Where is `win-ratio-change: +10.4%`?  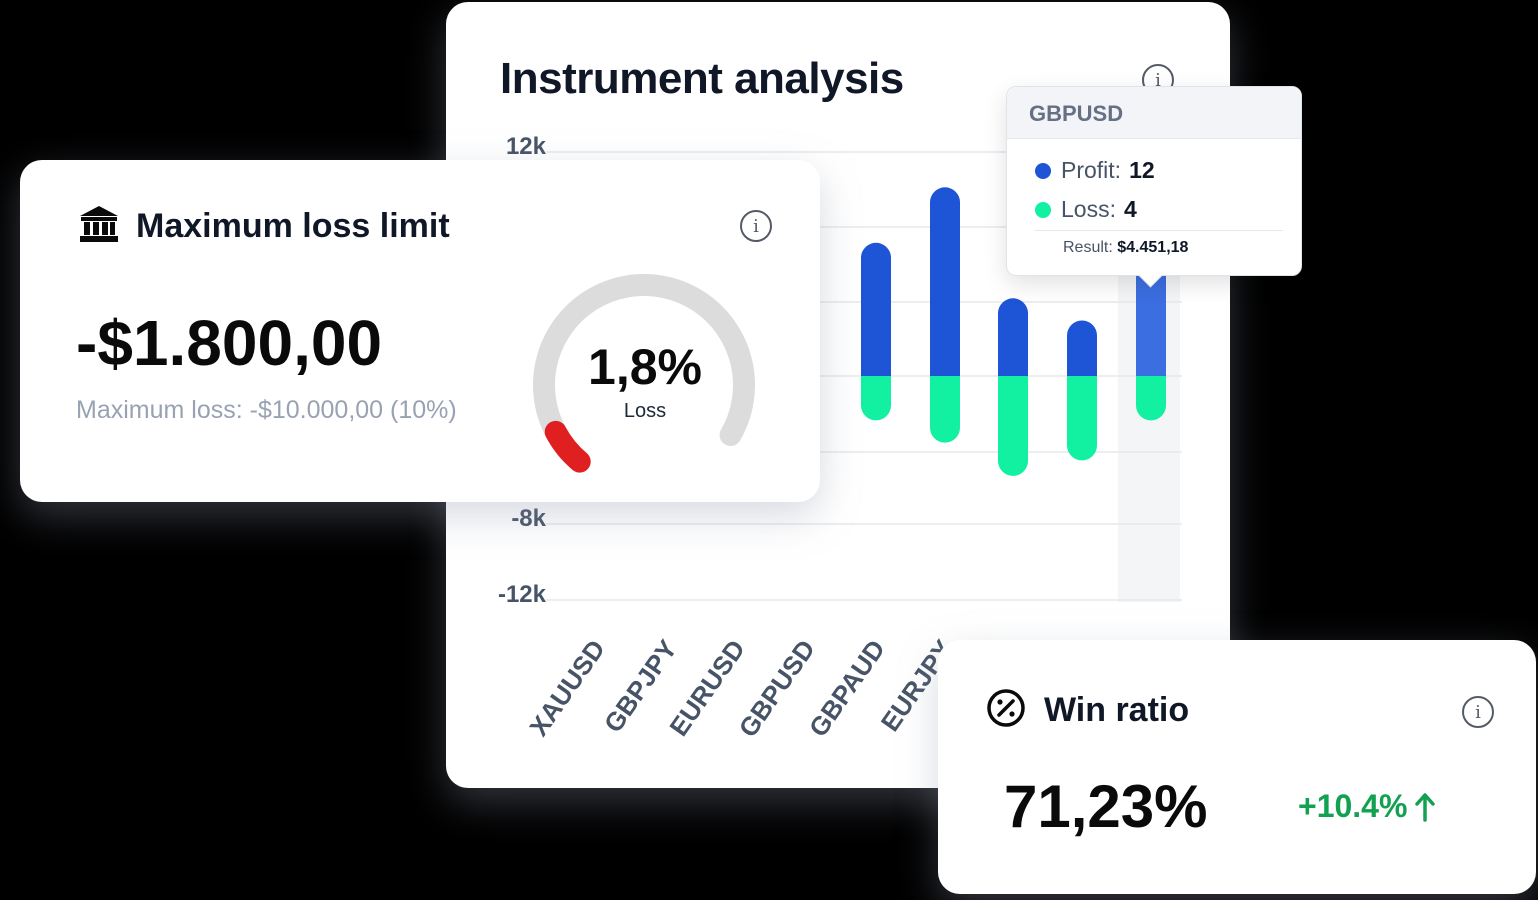 win-ratio-change: +10.4% is located at coordinates (1367, 806).